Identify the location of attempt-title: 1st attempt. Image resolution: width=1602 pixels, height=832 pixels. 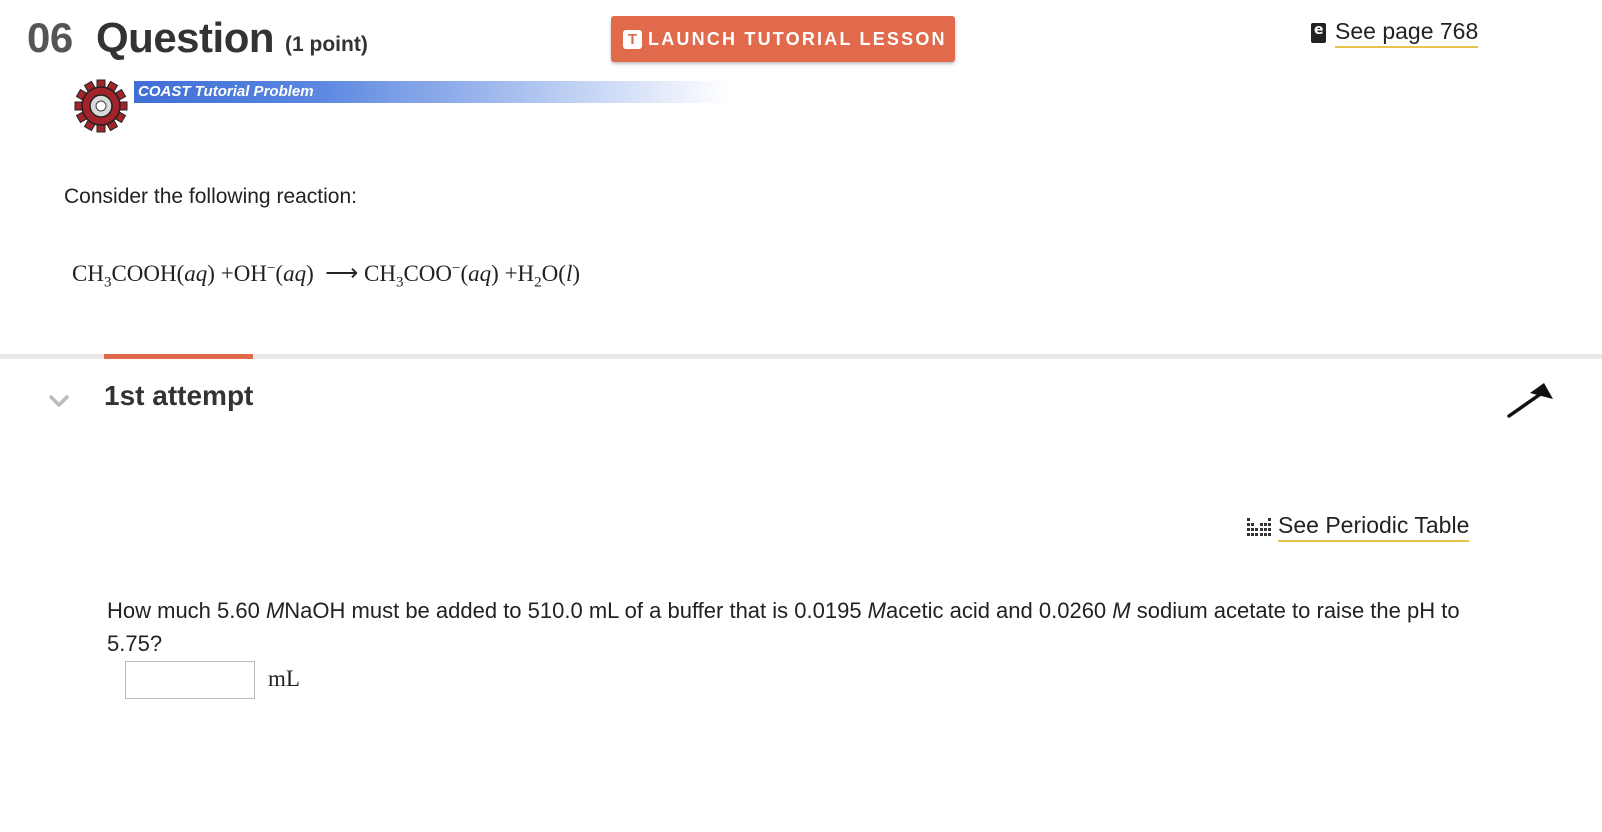
(179, 395).